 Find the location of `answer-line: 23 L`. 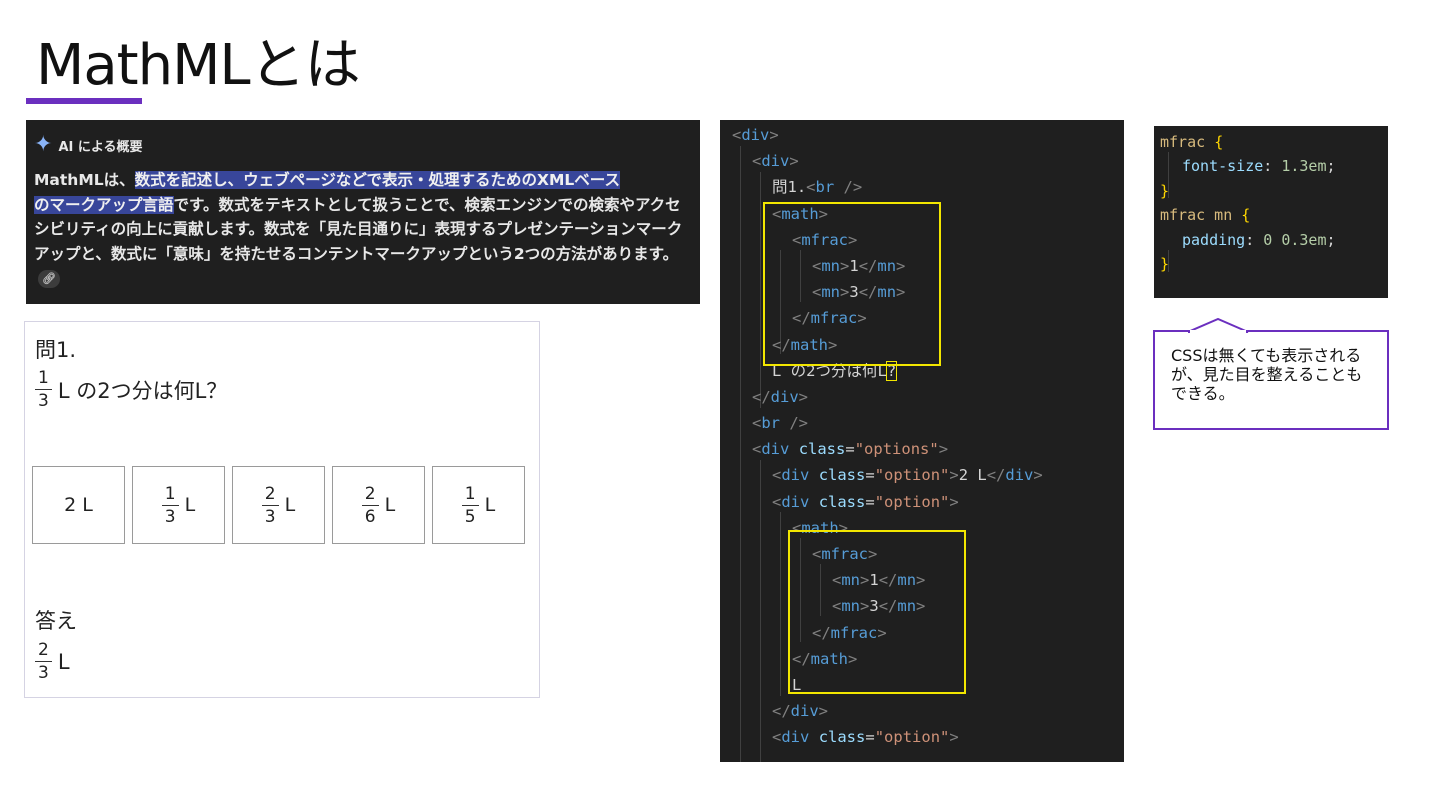

answer-line: 23 L is located at coordinates (52, 661).